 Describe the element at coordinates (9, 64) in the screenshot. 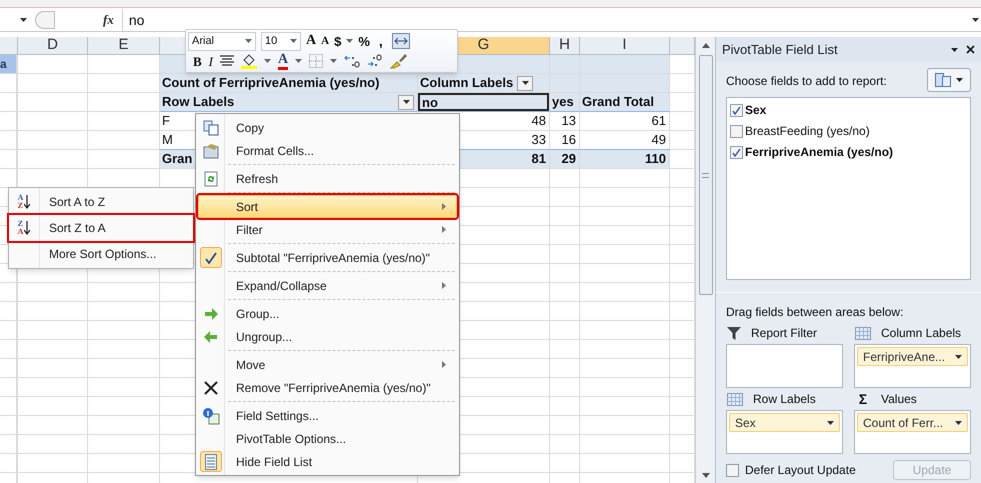

I see `grid-cell: a` at that location.